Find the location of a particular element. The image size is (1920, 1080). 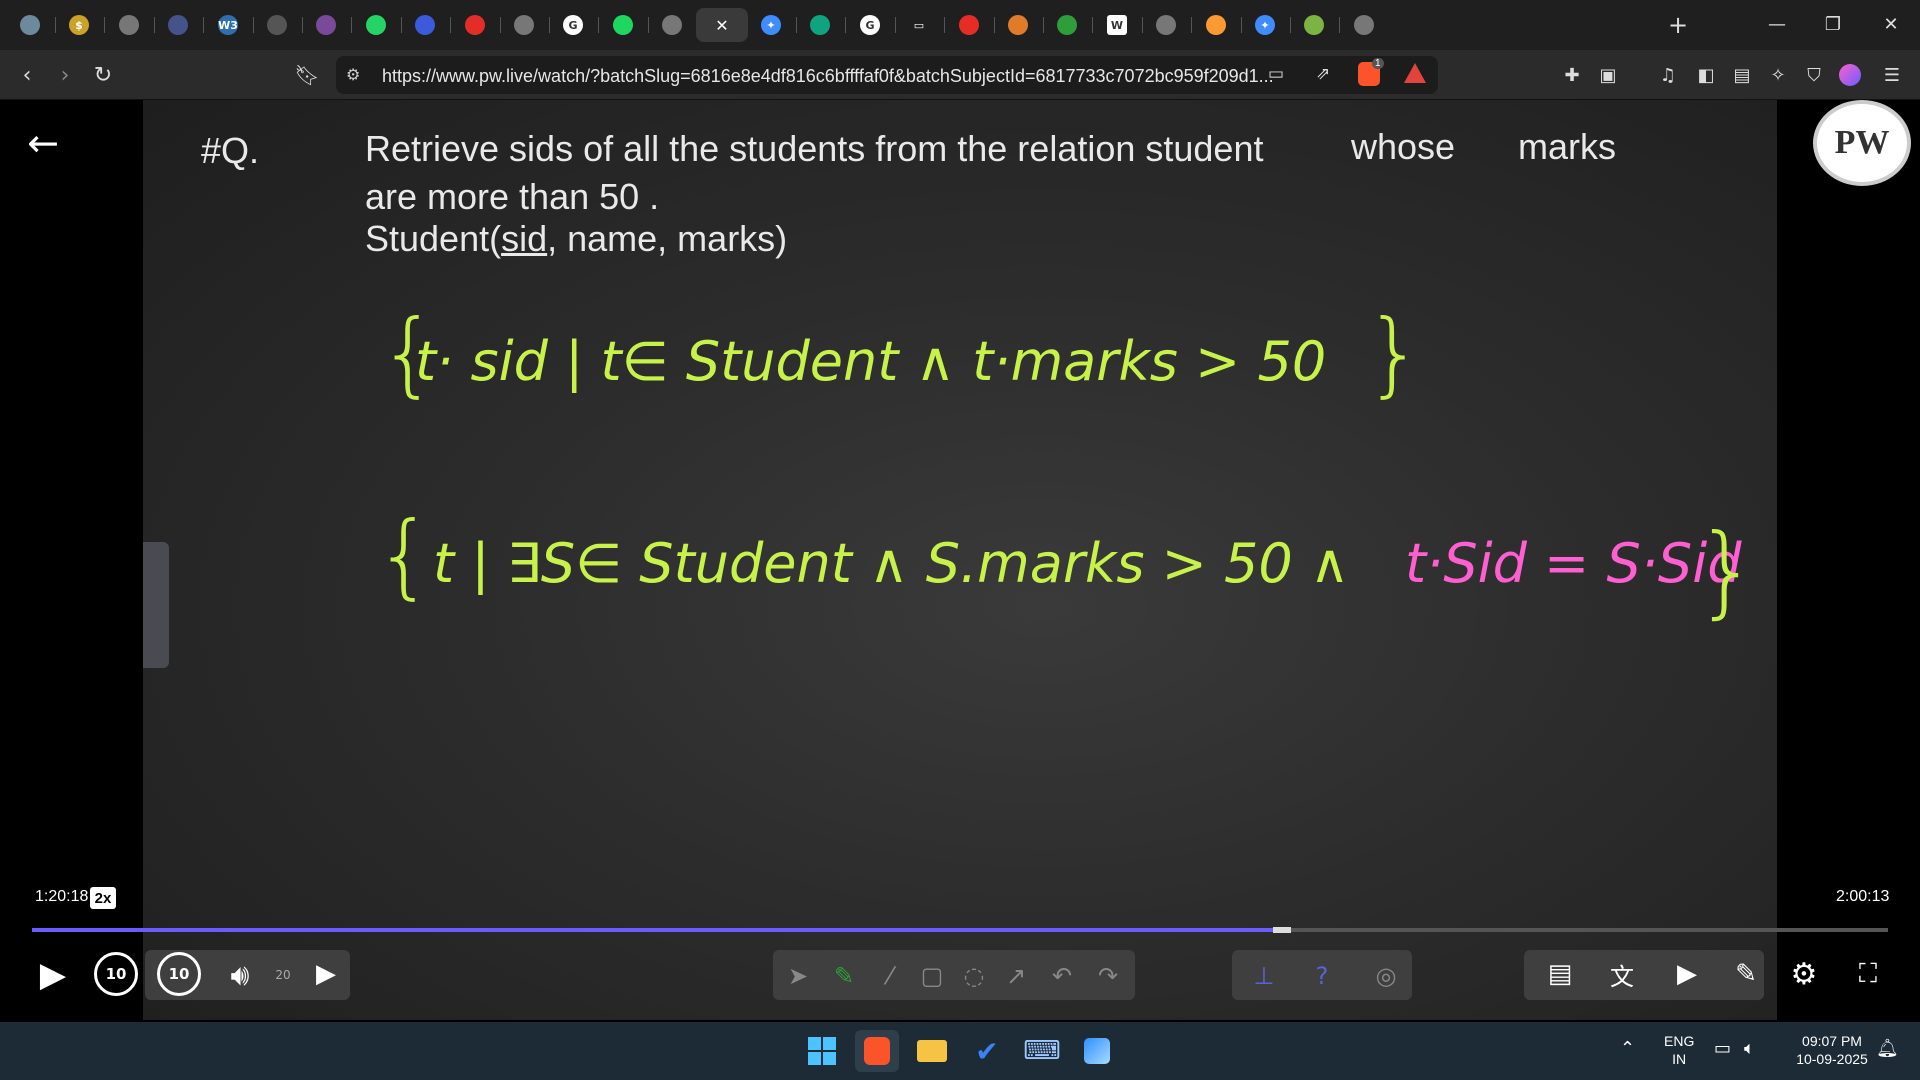

hw-expr2-green-part: t | ∃S∈ Student ∧ S.marks > 50 ∧ is located at coordinates (891, 563).